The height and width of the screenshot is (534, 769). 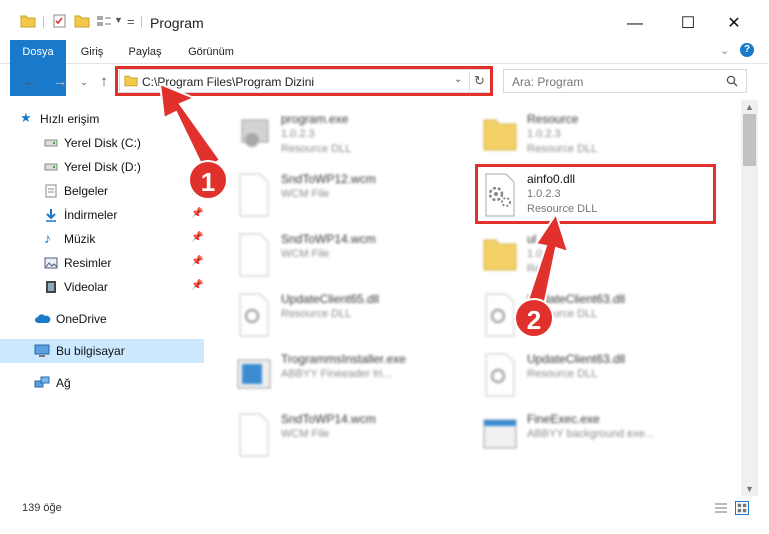 What do you see at coordinates (749, 107) in the screenshot?
I see `scroll-up-icon: ▲` at bounding box center [749, 107].